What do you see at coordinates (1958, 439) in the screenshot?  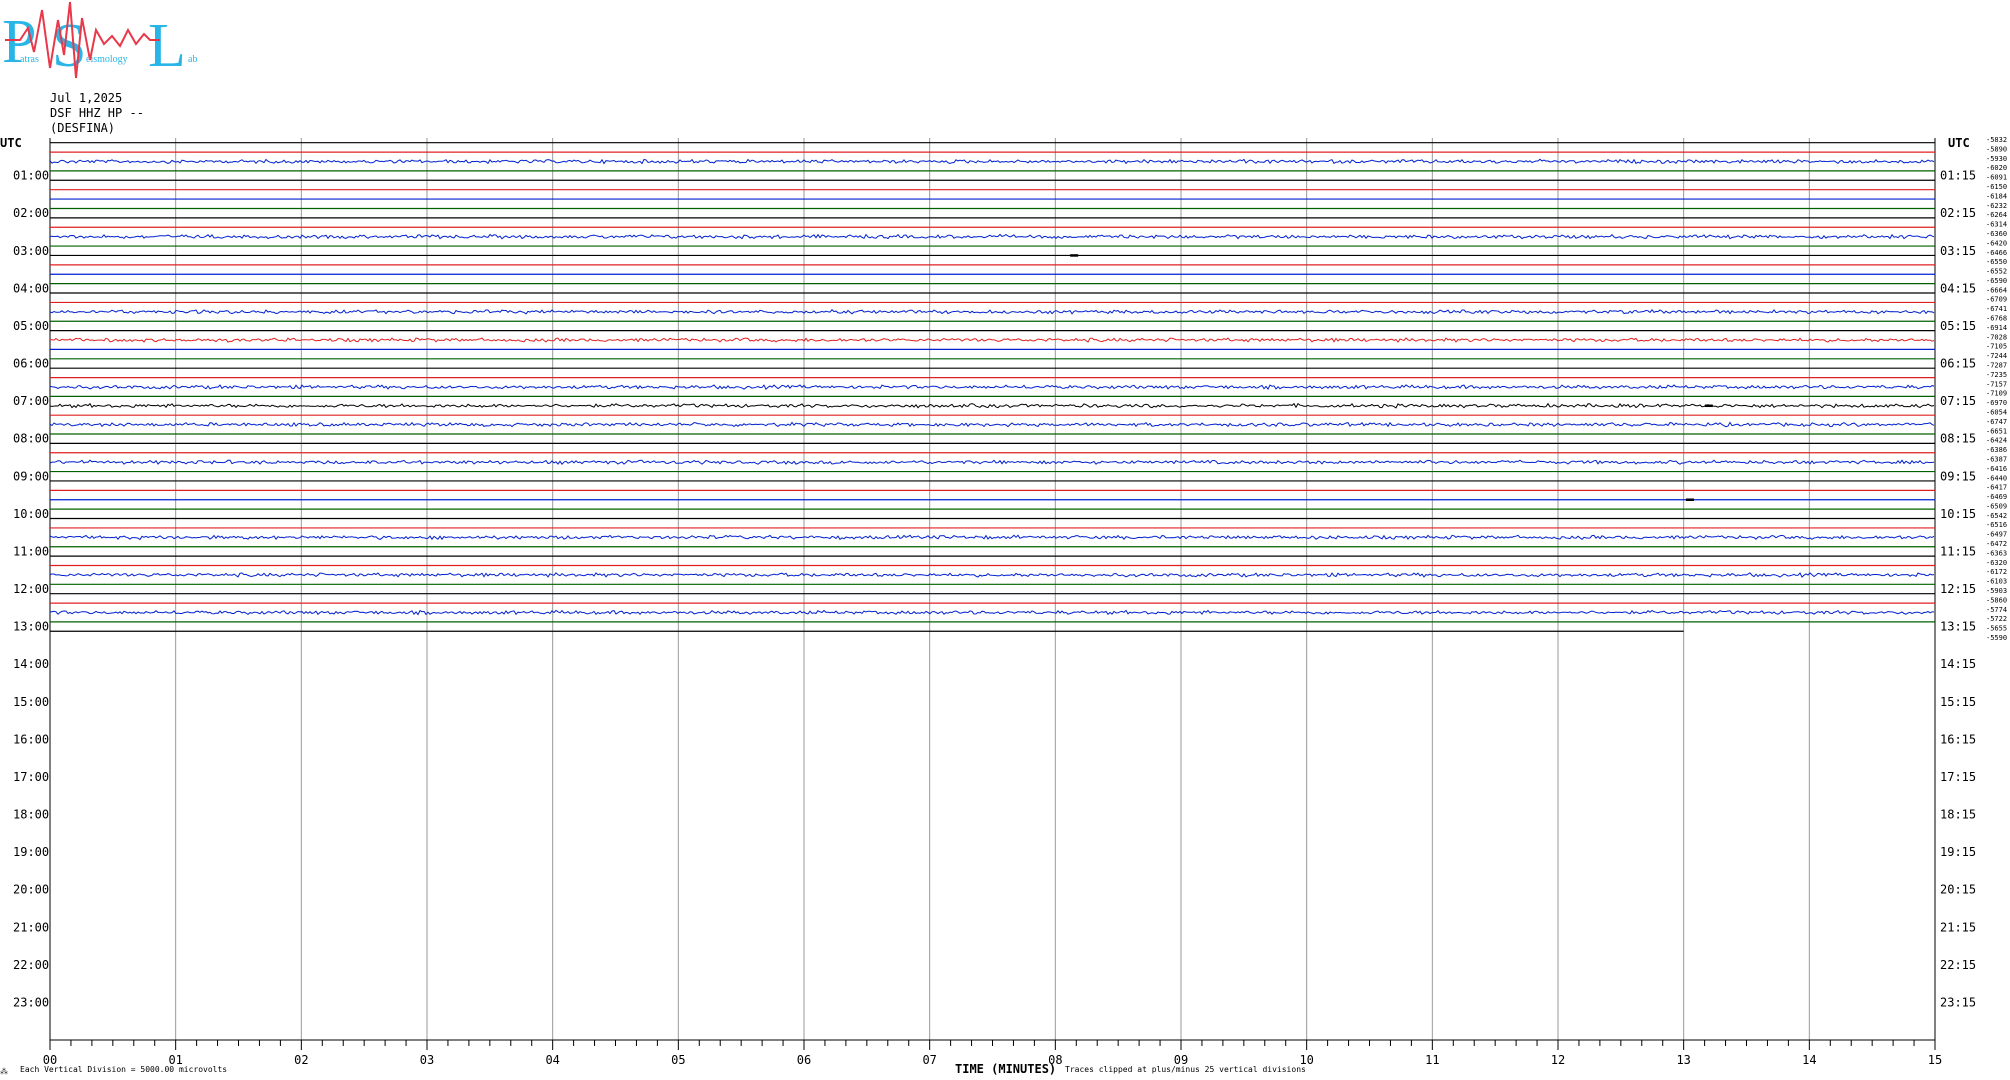 I see `hour-label-right: 08:15` at bounding box center [1958, 439].